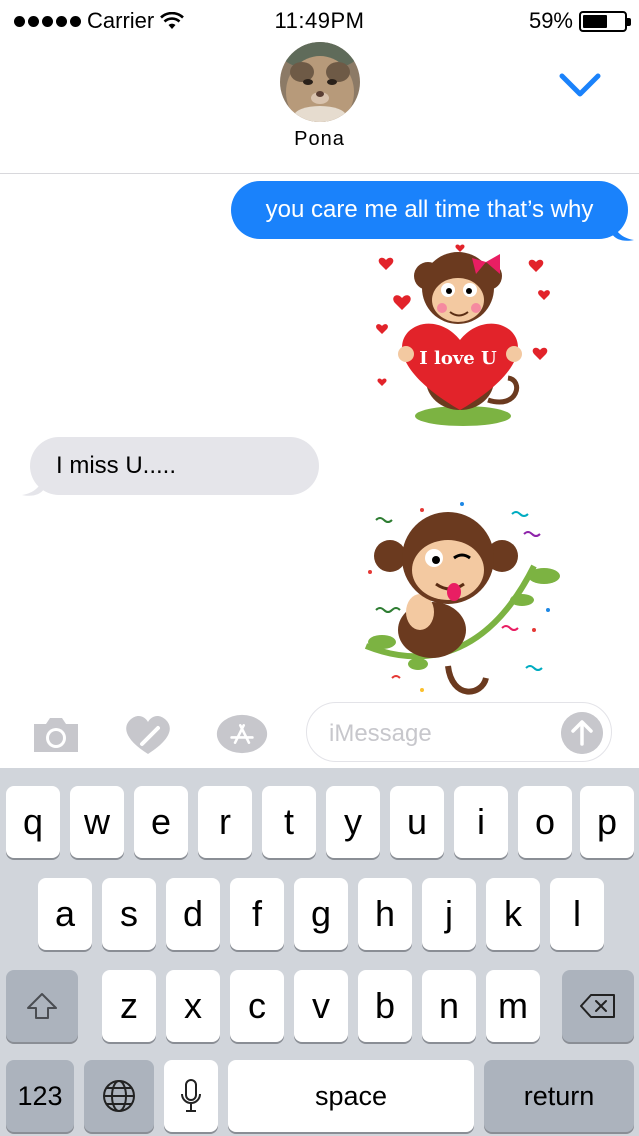 The width and height of the screenshot is (639, 1136). What do you see at coordinates (380, 733) in the screenshot?
I see `message-input-placeholder: iMessage` at bounding box center [380, 733].